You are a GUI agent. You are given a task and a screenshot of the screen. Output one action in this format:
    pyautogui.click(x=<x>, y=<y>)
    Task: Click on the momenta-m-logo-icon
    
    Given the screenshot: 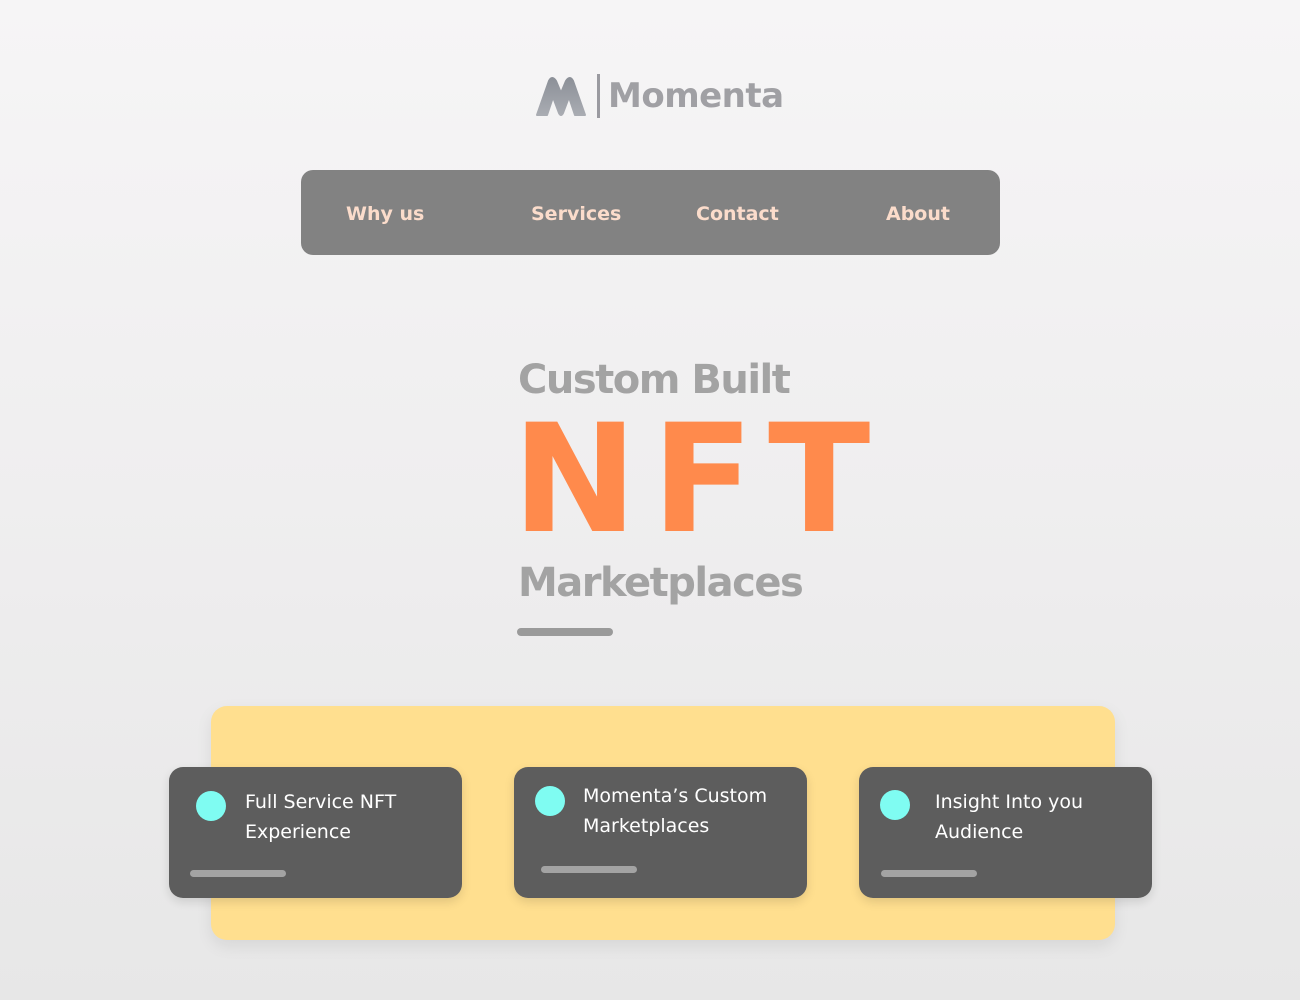 What is the action you would take?
    pyautogui.click(x=561, y=96)
    